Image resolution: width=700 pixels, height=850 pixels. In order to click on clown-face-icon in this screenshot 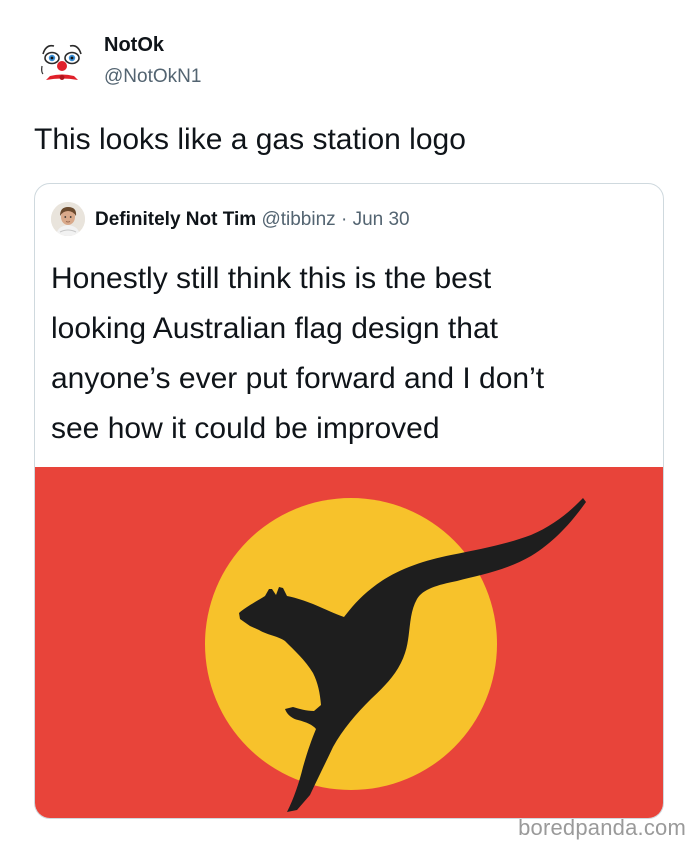, I will do `click(62, 60)`.